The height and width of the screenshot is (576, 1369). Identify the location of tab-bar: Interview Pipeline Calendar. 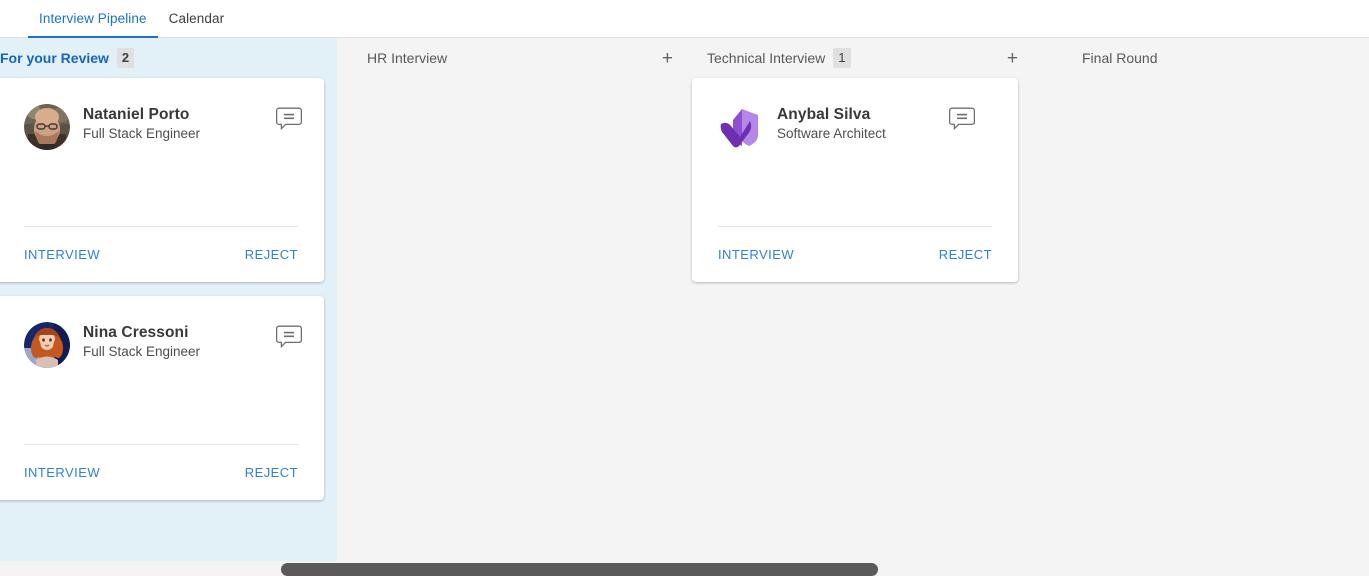
(684, 19).